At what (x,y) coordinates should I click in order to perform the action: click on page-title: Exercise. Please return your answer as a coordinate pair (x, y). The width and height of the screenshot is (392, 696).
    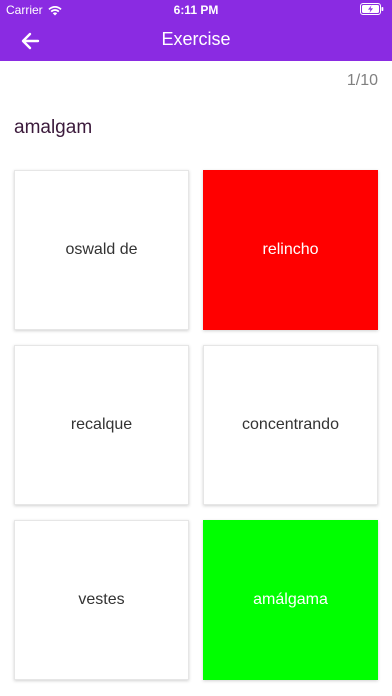
    Looking at the image, I should click on (196, 39).